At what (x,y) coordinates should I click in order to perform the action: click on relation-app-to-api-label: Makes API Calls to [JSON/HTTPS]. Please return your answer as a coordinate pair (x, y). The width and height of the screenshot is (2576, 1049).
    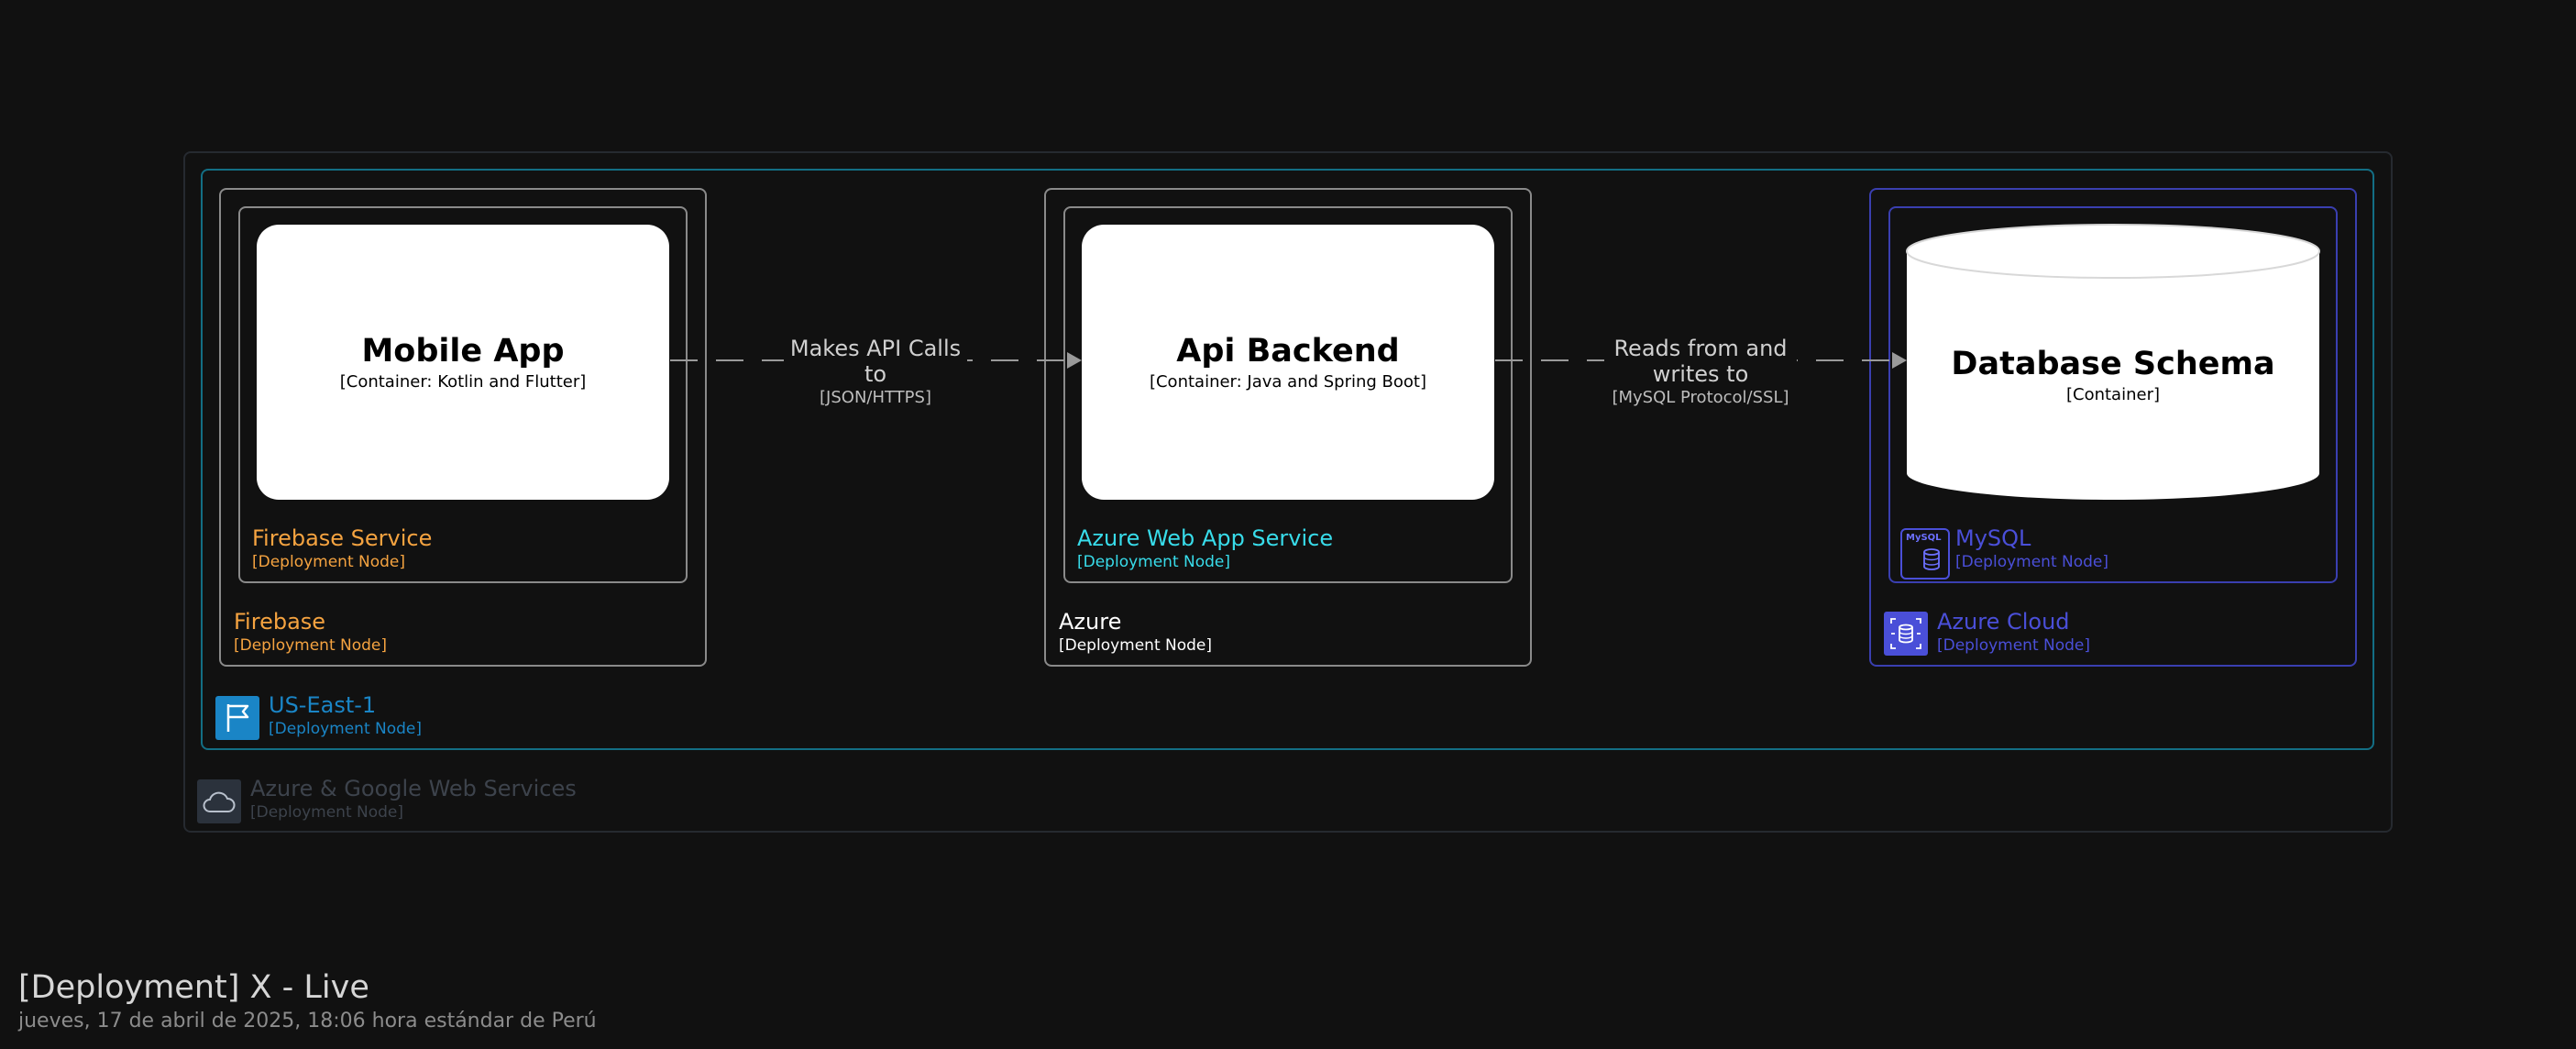
    Looking at the image, I should click on (876, 373).